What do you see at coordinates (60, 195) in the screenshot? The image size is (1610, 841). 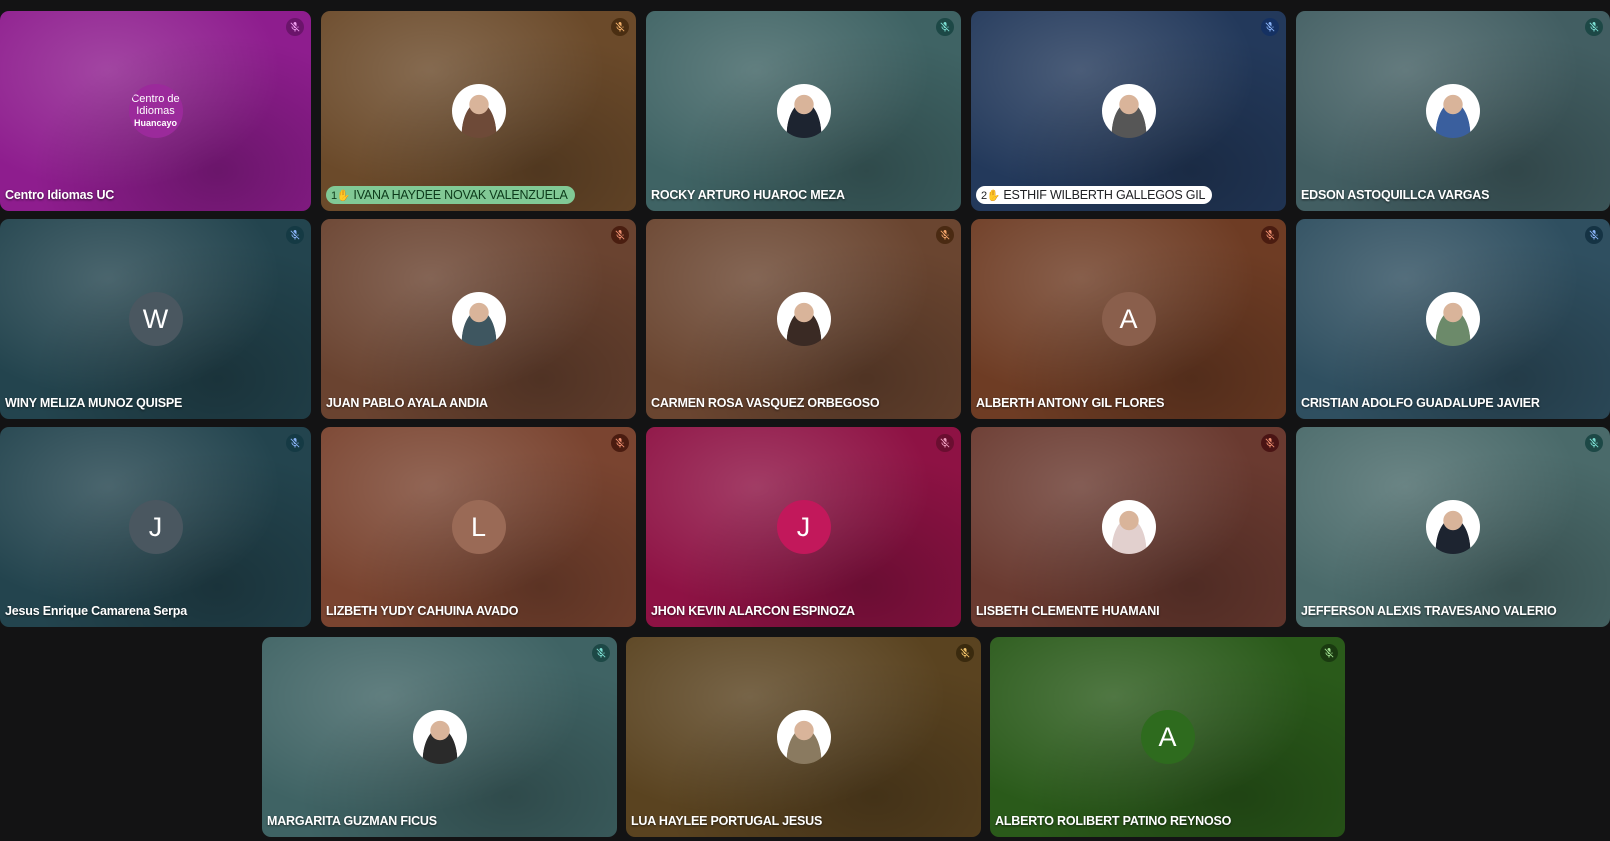 I see `participant-name: Centro Idiomas UC` at bounding box center [60, 195].